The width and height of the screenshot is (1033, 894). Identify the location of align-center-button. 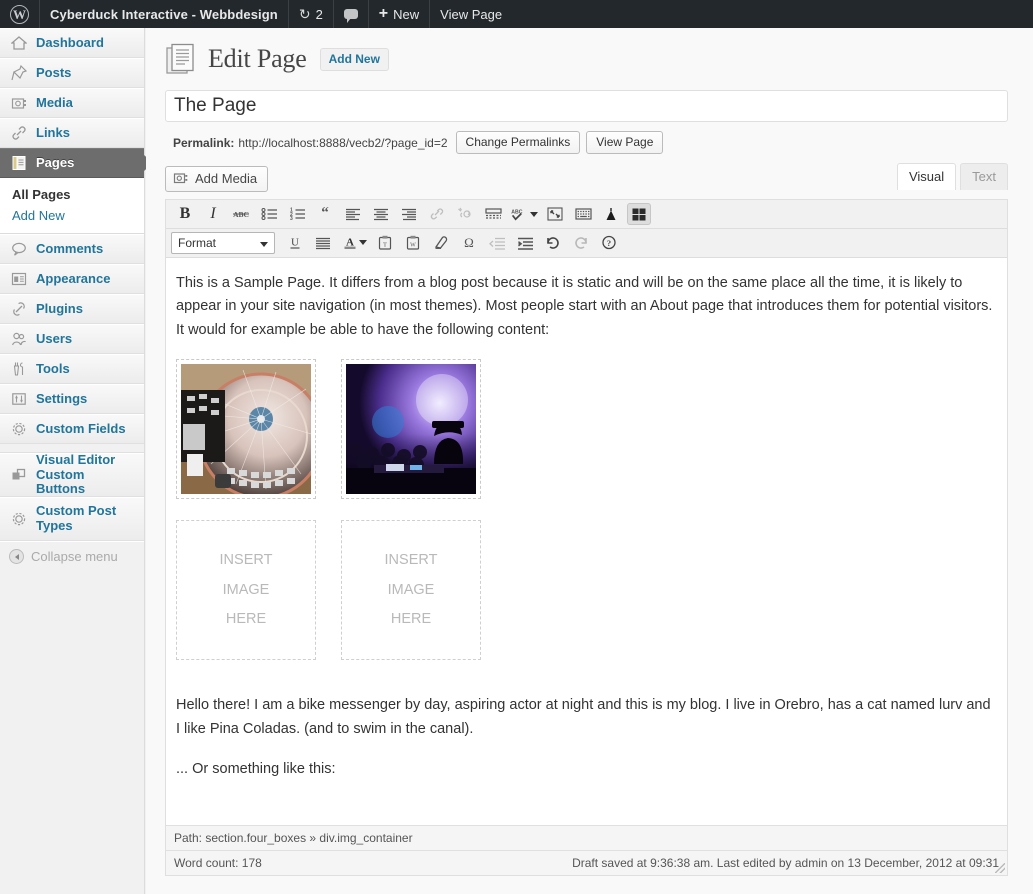
(381, 214).